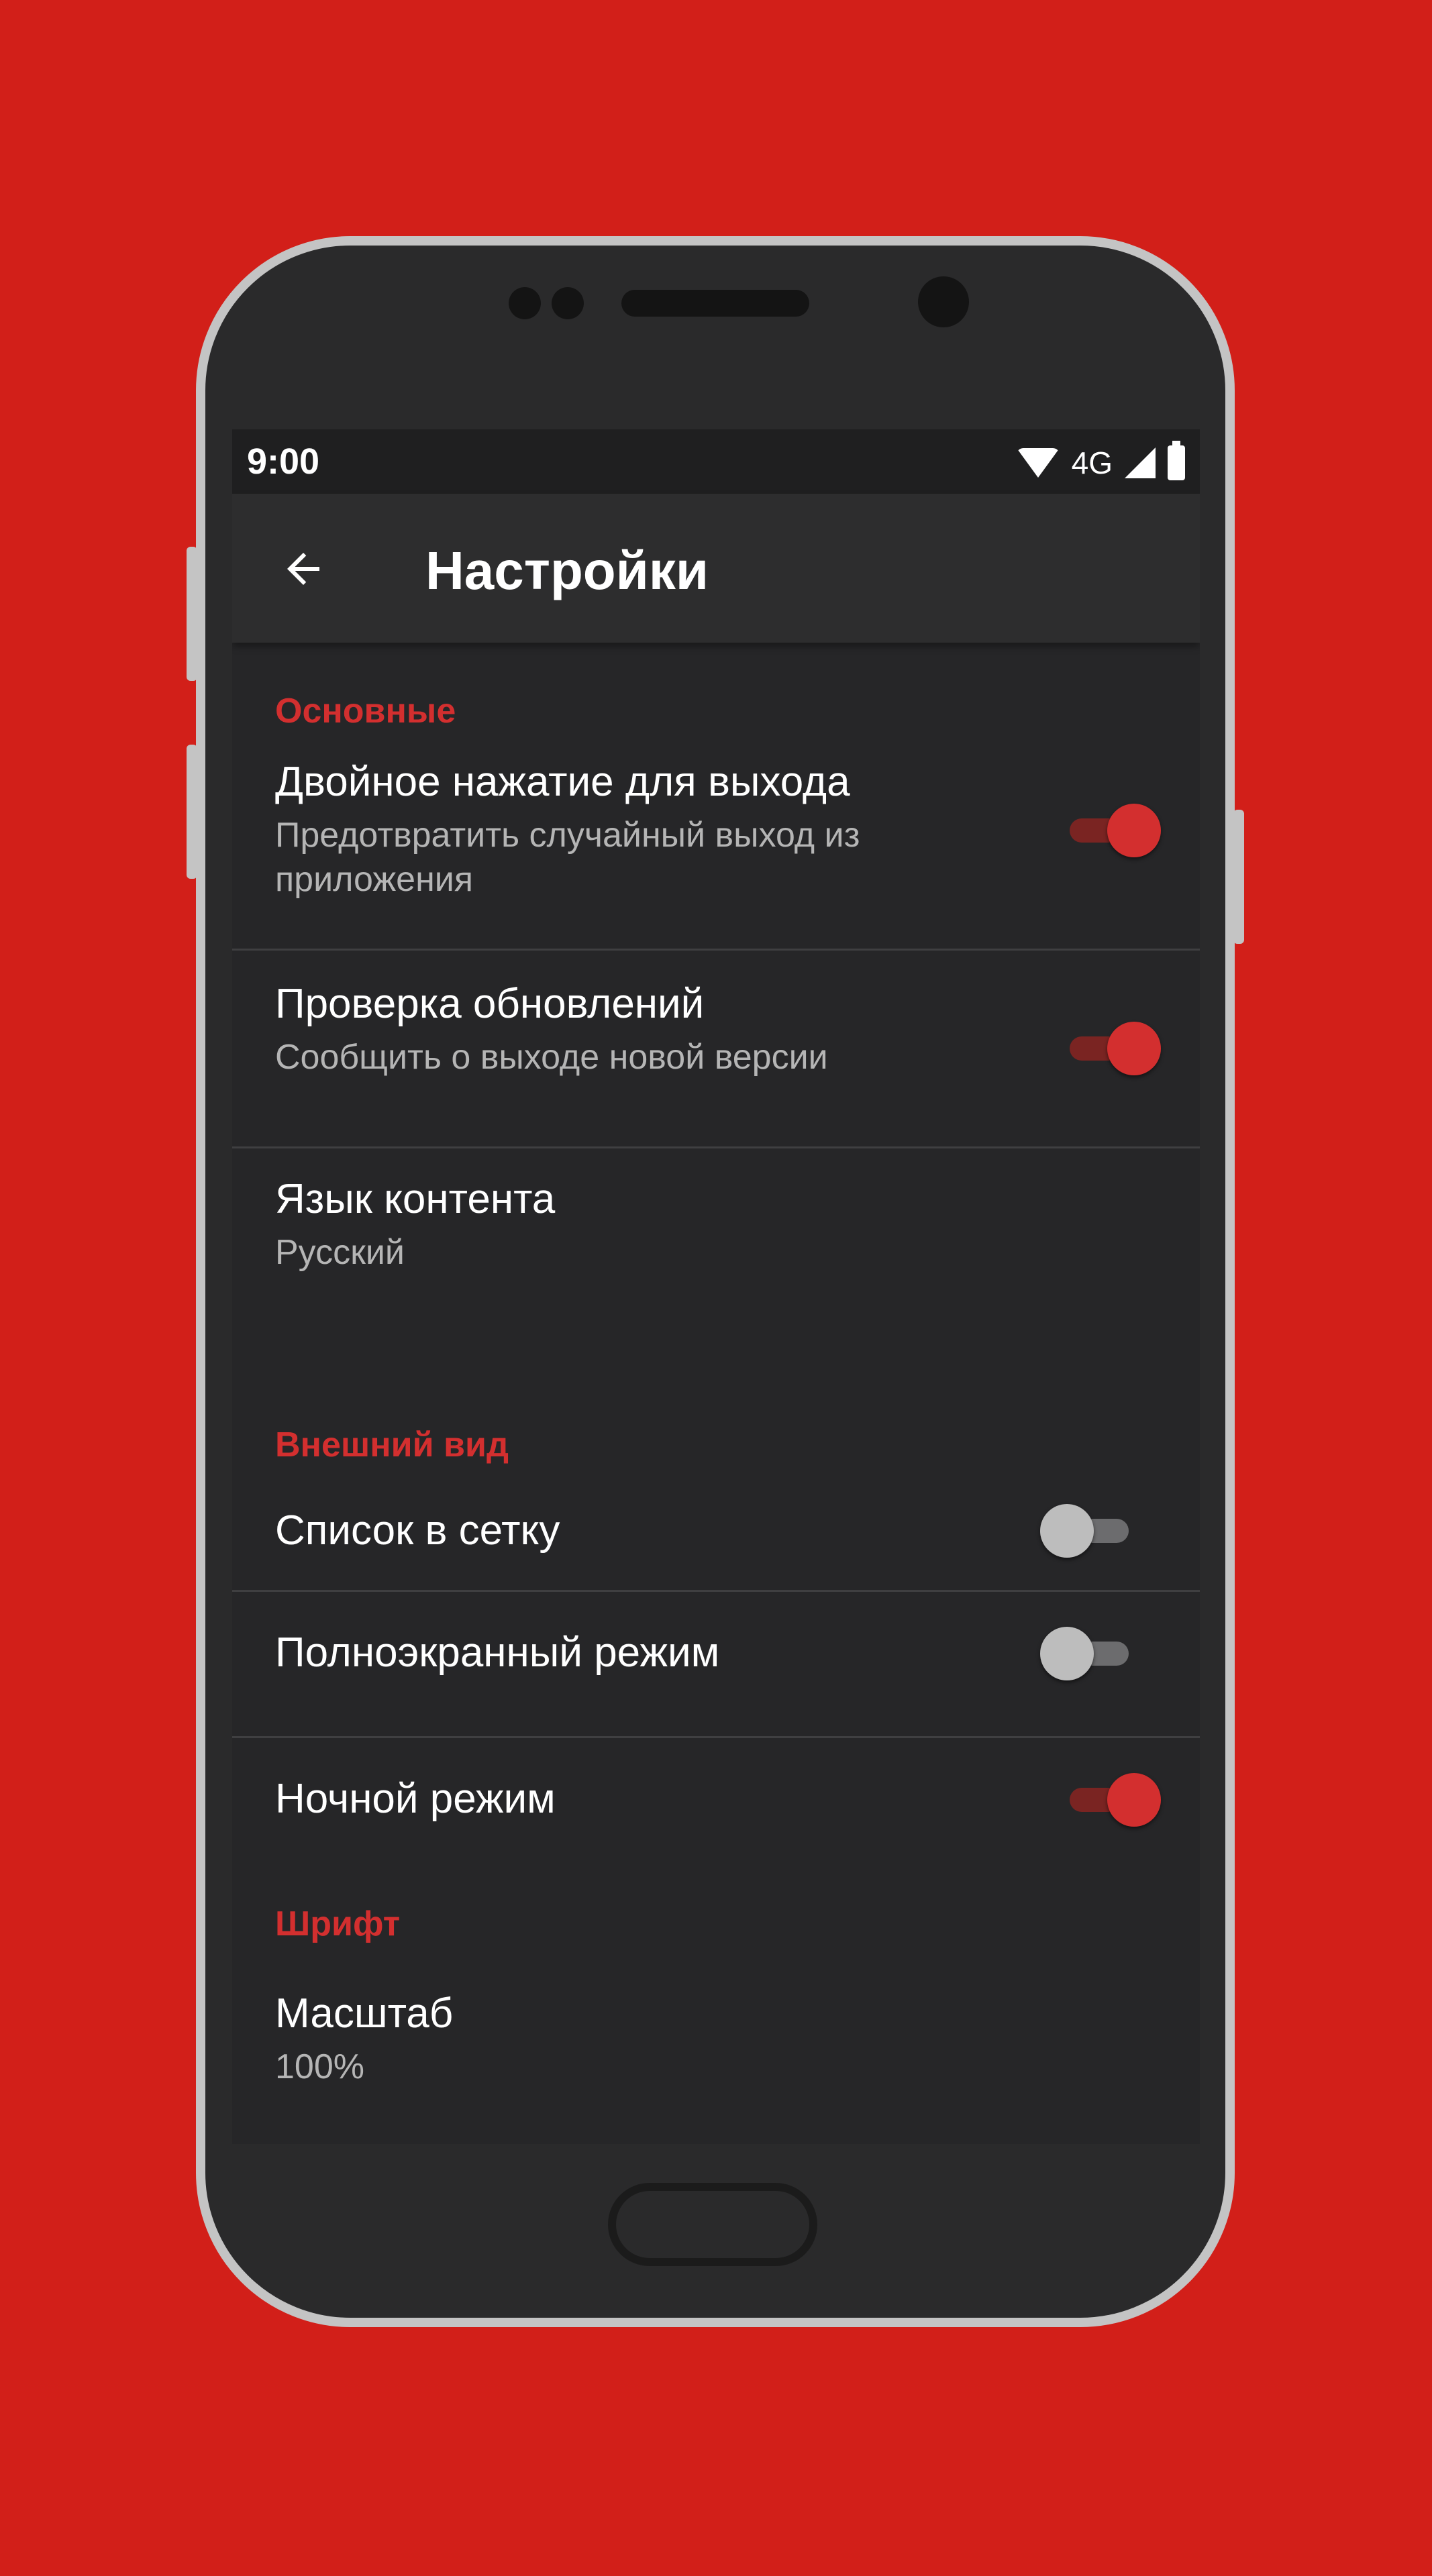 The width and height of the screenshot is (1432, 2576). What do you see at coordinates (716, 1232) in the screenshot?
I see `setting-content-language: Язык контента Русский` at bounding box center [716, 1232].